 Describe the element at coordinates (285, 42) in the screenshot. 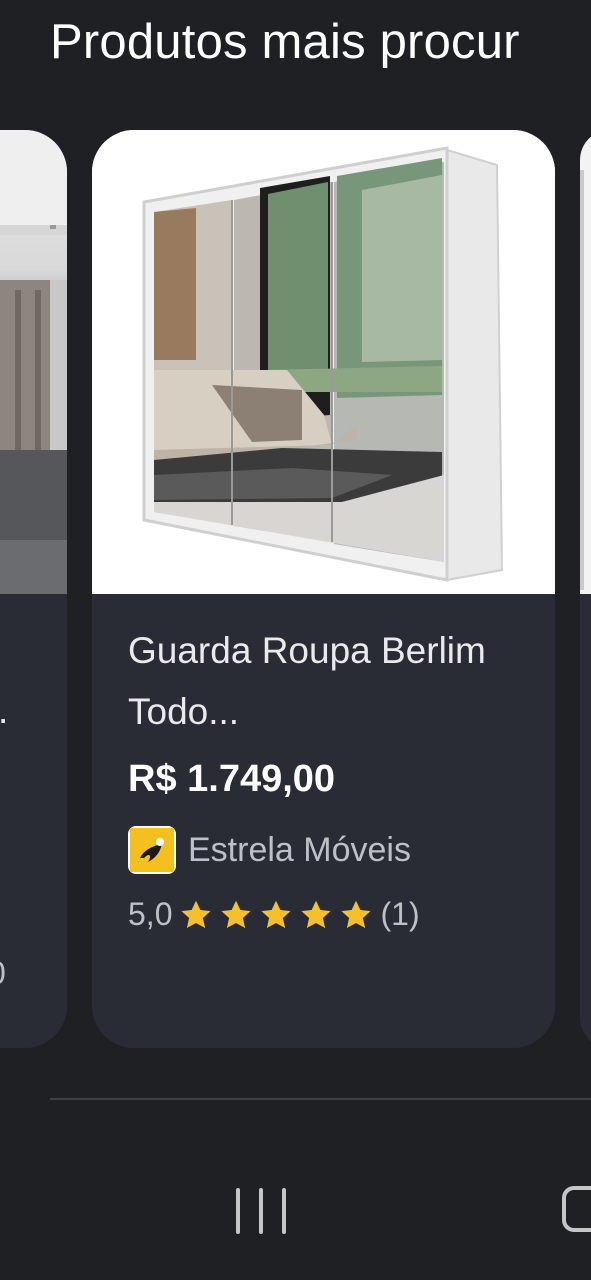

I see `section-title: Produtos mais procur` at that location.